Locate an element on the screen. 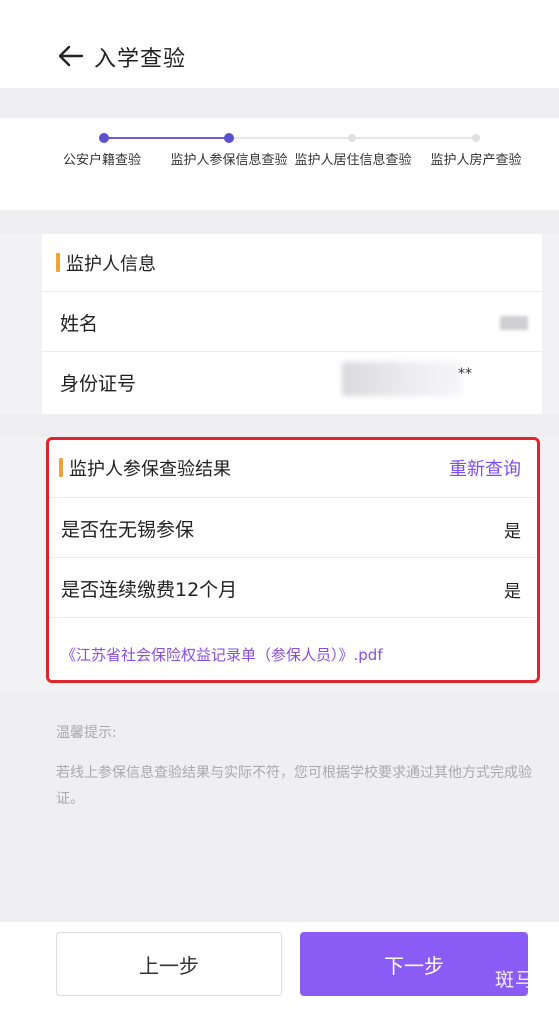 Image resolution: width=559 pixels, height=1010 pixels. step-label-1: 公安户籍查验 is located at coordinates (101, 160).